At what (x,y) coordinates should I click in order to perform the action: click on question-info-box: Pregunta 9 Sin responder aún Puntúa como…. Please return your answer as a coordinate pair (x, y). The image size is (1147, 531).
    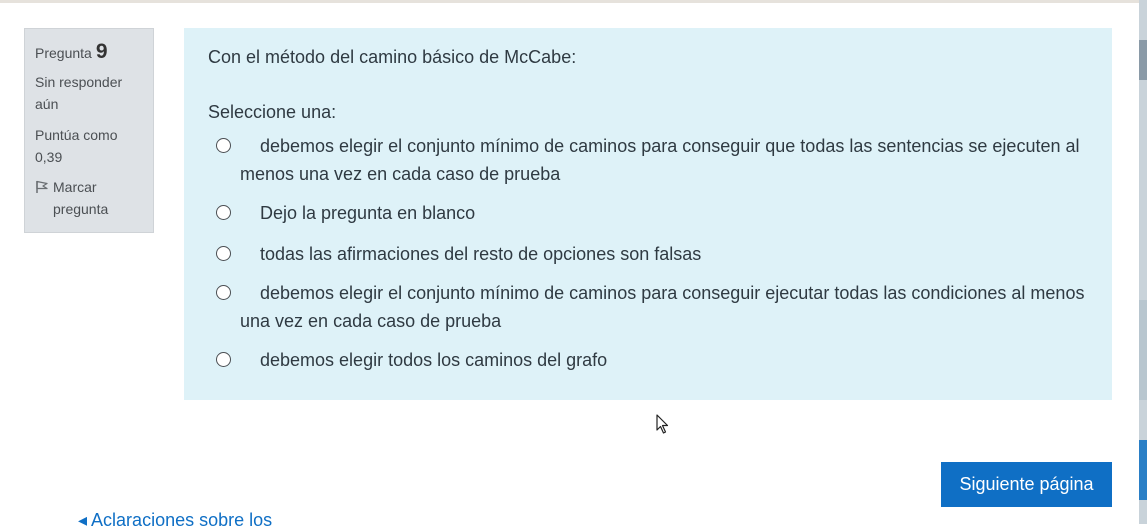
    Looking at the image, I should click on (89, 130).